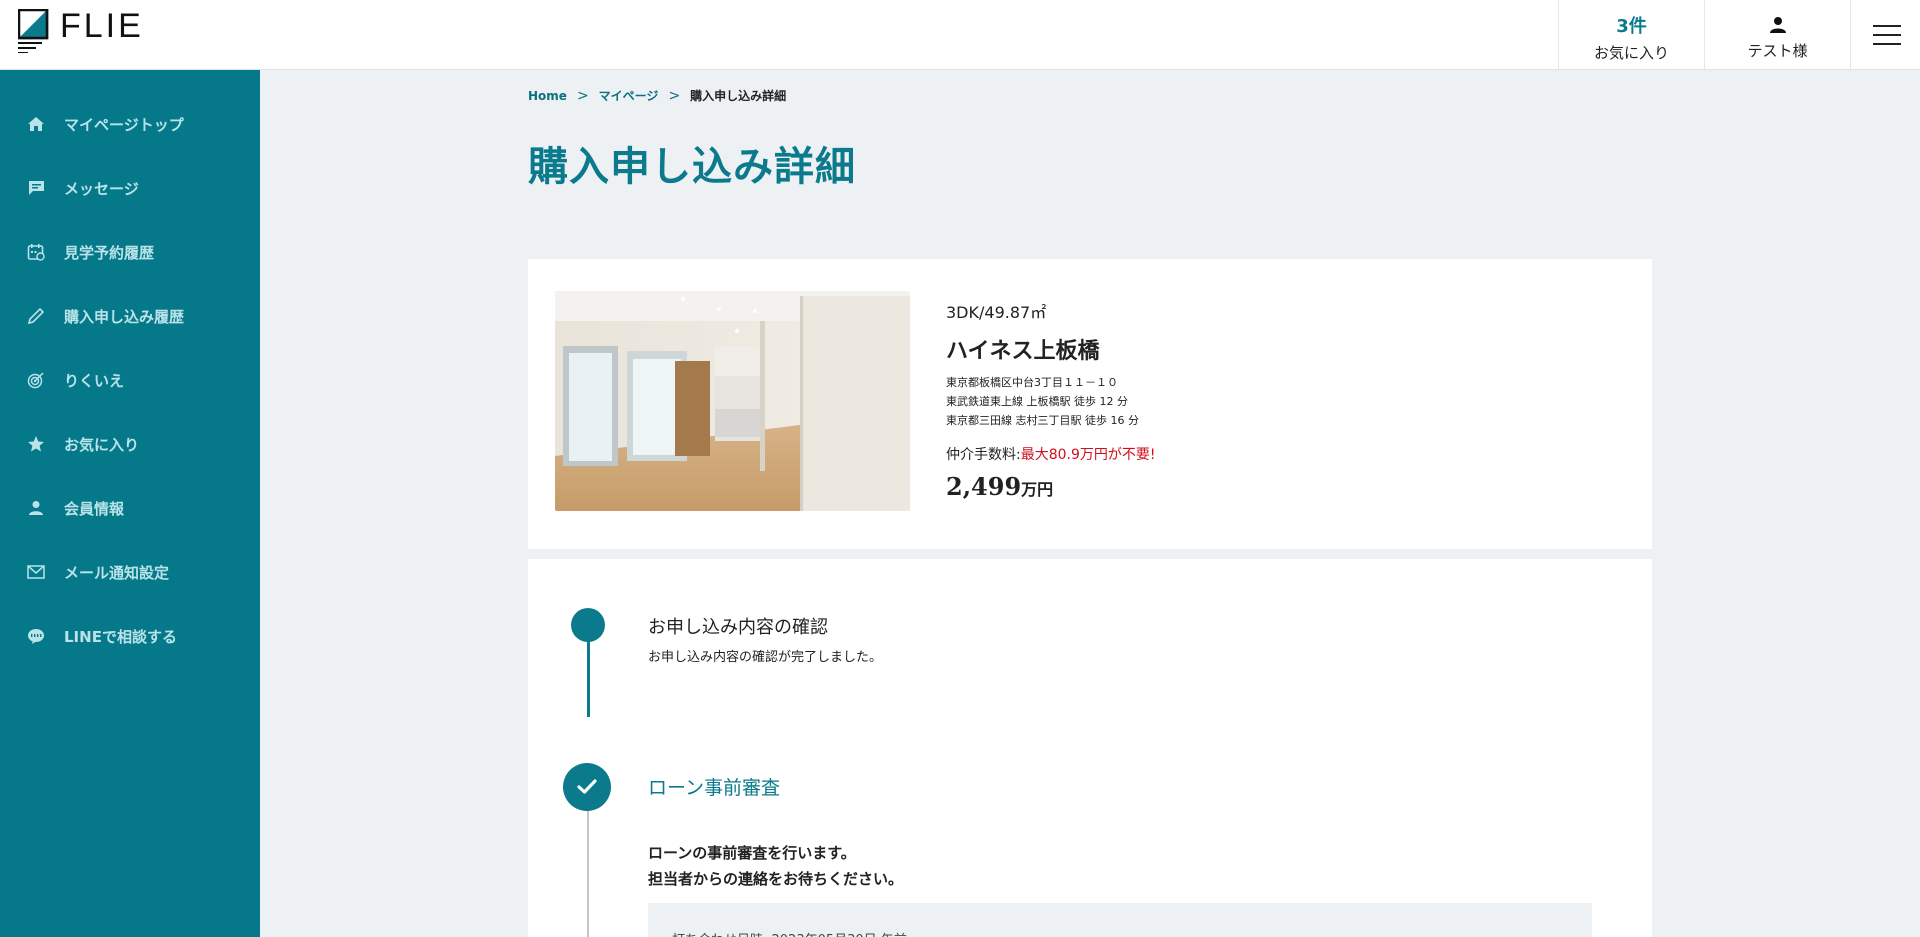 Image resolution: width=1920 pixels, height=937 pixels. What do you see at coordinates (36, 380) in the screenshot?
I see `target-icon` at bounding box center [36, 380].